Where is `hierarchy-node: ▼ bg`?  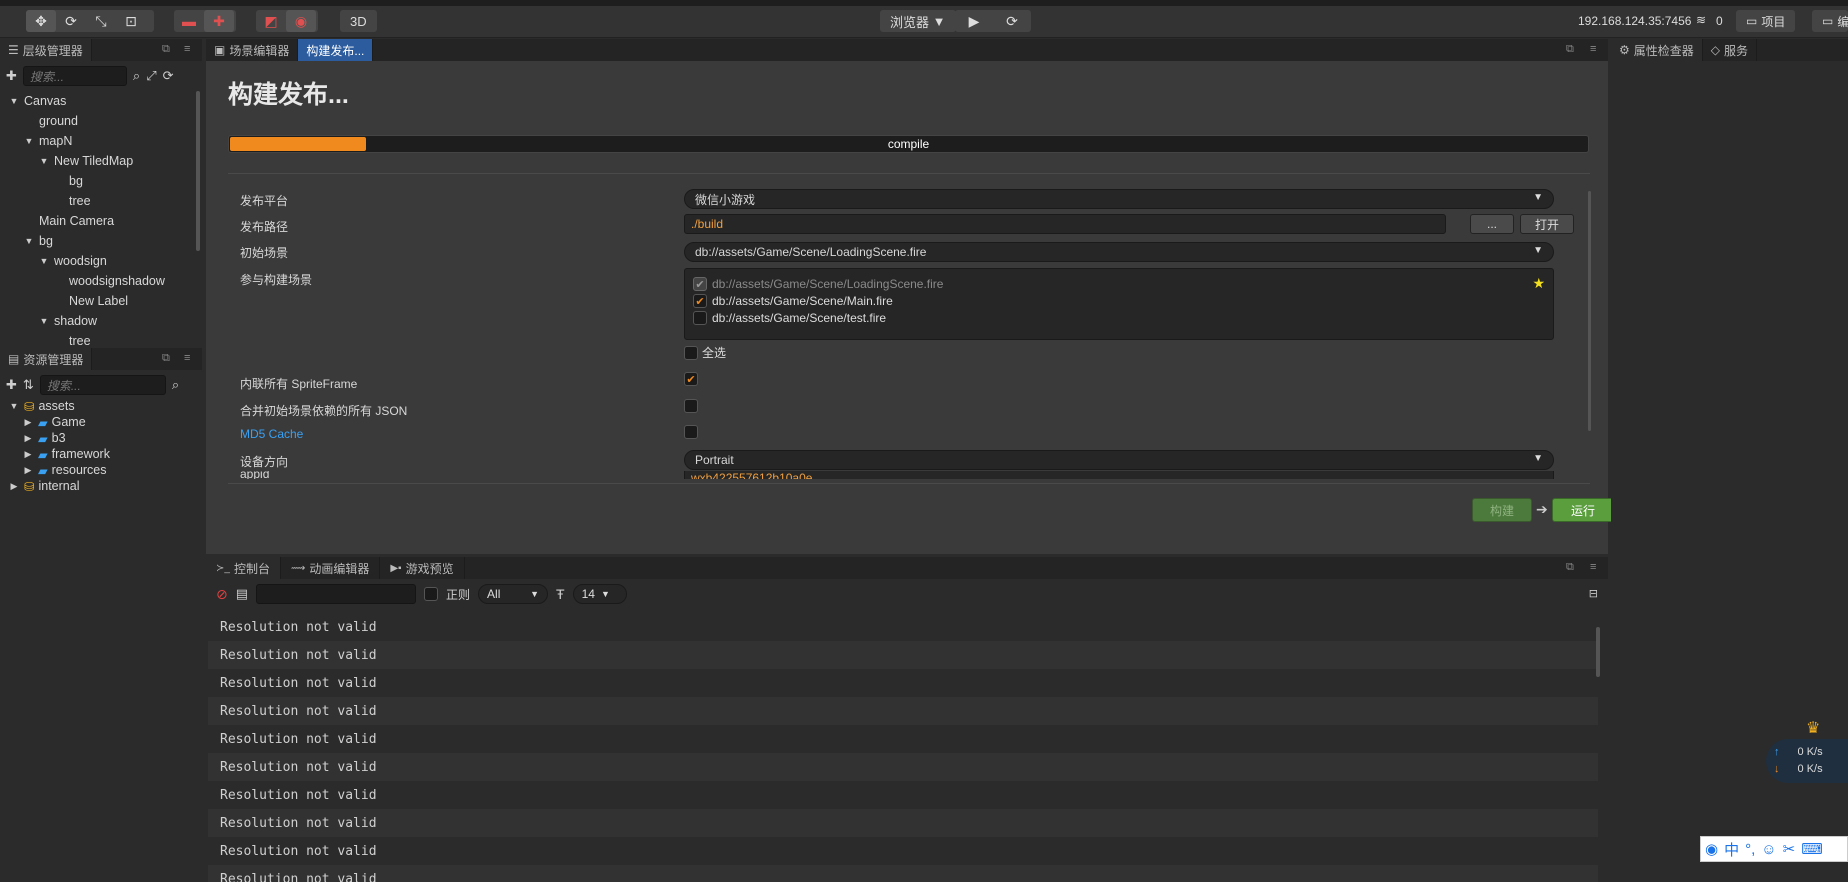 hierarchy-node: ▼ bg is located at coordinates (96, 241).